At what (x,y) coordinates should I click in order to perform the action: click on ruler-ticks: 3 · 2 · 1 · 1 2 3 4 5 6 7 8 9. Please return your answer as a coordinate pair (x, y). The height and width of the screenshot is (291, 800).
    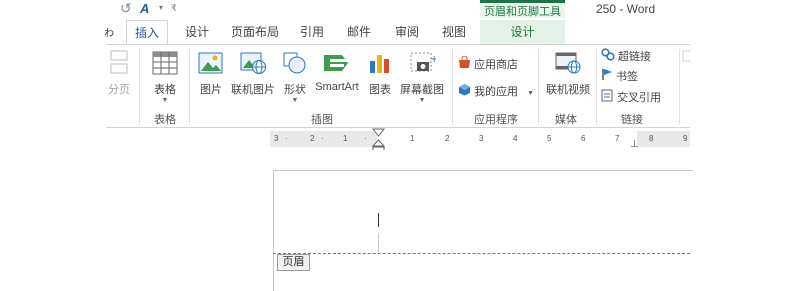
    Looking at the image, I should click on (480, 139).